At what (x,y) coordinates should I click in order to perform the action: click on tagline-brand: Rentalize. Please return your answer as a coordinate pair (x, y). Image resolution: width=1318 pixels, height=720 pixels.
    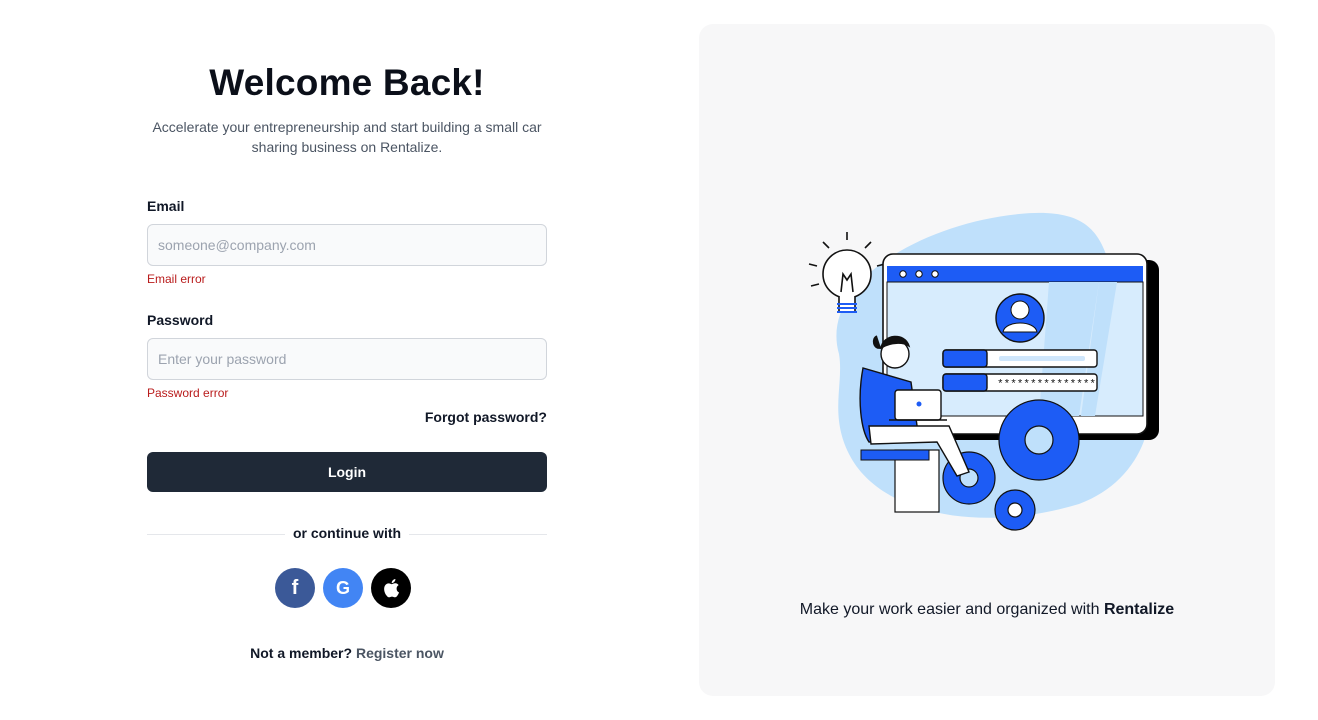
    Looking at the image, I should click on (1139, 609).